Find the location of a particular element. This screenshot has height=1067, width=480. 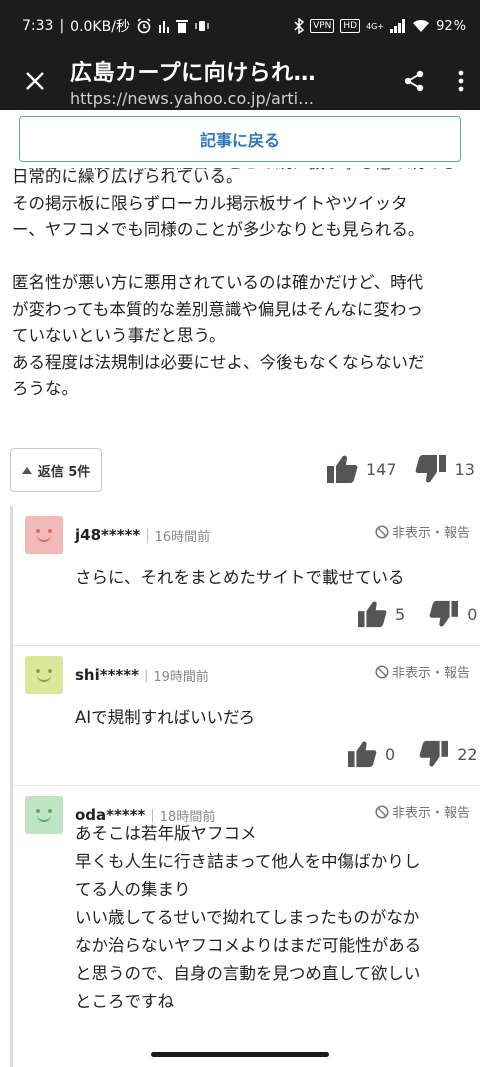

cell-signal-icon is located at coordinates (398, 26).